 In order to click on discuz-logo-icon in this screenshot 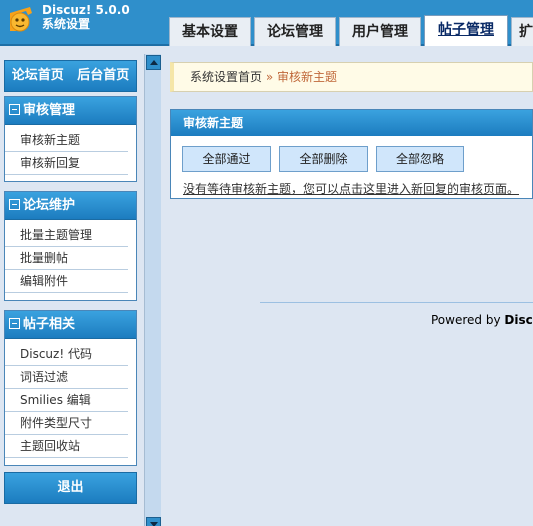, I will do `click(21, 19)`.